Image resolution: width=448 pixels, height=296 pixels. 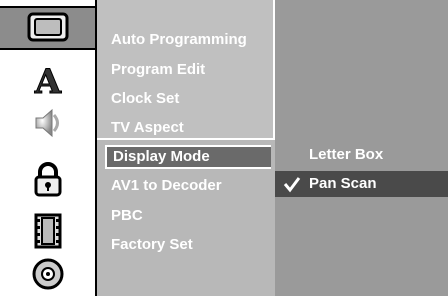 I want to click on tv-icon-cell, so click(x=47, y=28).